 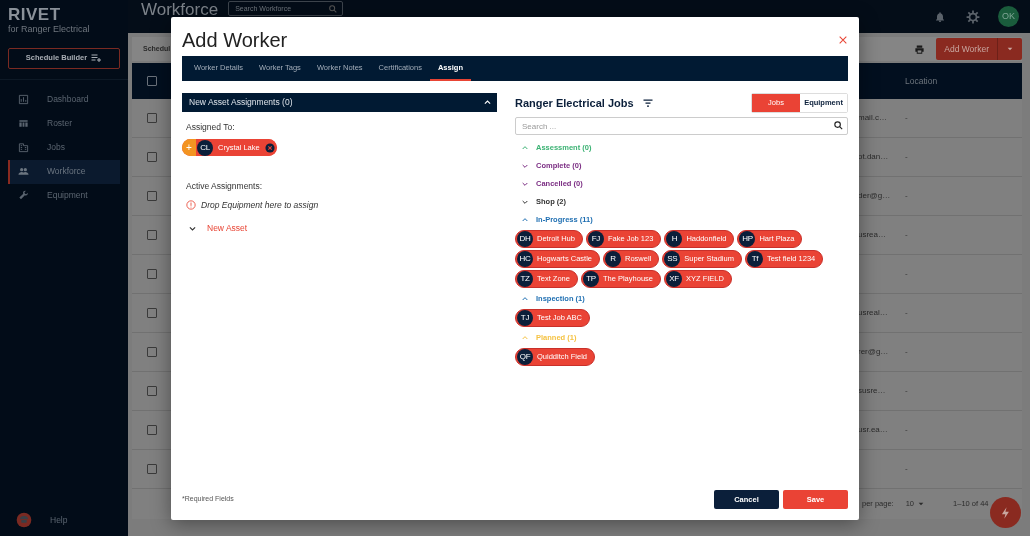 What do you see at coordinates (24, 520) in the screenshot?
I see `help-avatar-icon` at bounding box center [24, 520].